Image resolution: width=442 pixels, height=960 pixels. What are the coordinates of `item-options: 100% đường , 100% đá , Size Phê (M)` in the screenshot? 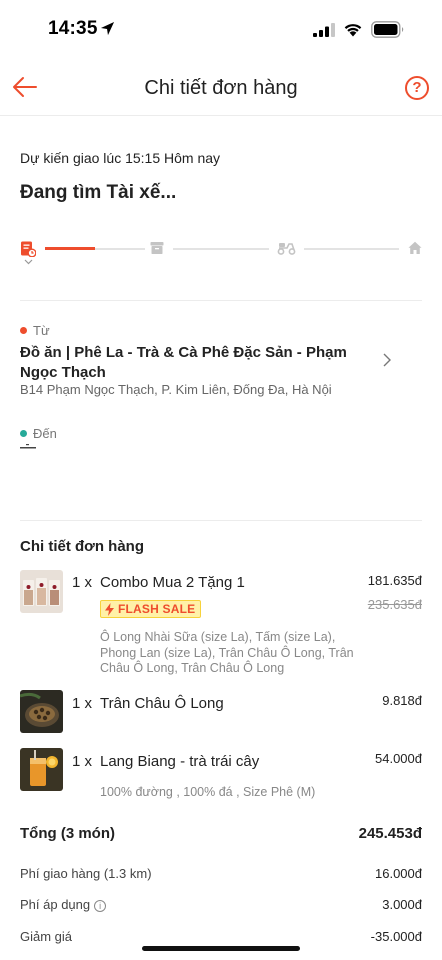 It's located at (208, 792).